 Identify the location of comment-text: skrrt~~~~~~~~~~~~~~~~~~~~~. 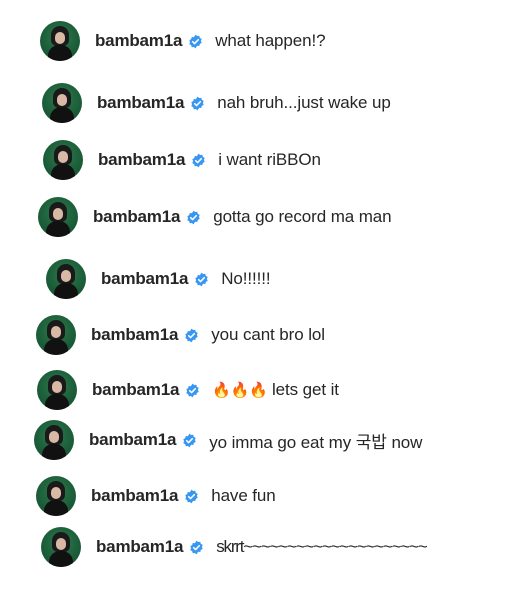
(322, 546).